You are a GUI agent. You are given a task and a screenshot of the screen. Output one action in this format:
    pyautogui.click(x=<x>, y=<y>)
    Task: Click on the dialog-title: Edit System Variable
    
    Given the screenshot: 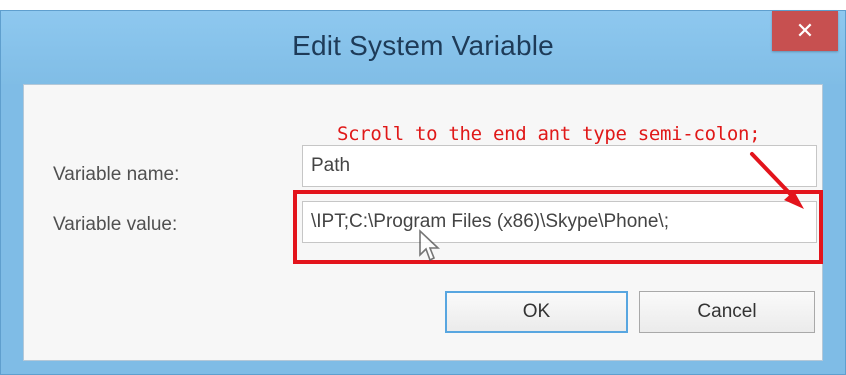 What is the action you would take?
    pyautogui.click(x=423, y=45)
    